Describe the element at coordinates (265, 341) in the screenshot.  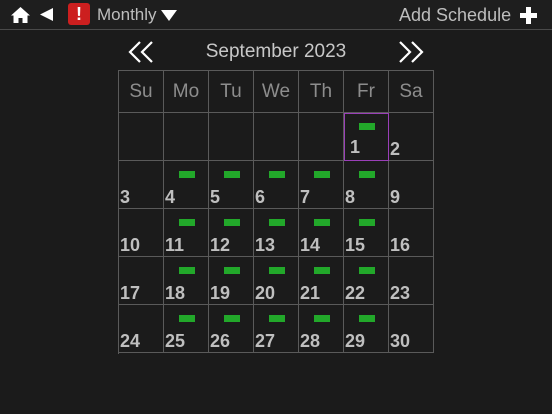
I see `day-number: 27` at that location.